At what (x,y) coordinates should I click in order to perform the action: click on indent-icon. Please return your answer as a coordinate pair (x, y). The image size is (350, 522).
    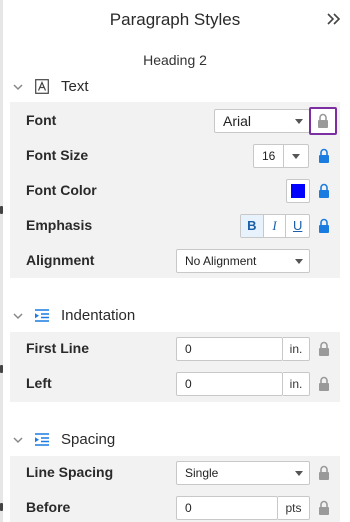
    Looking at the image, I should click on (42, 315).